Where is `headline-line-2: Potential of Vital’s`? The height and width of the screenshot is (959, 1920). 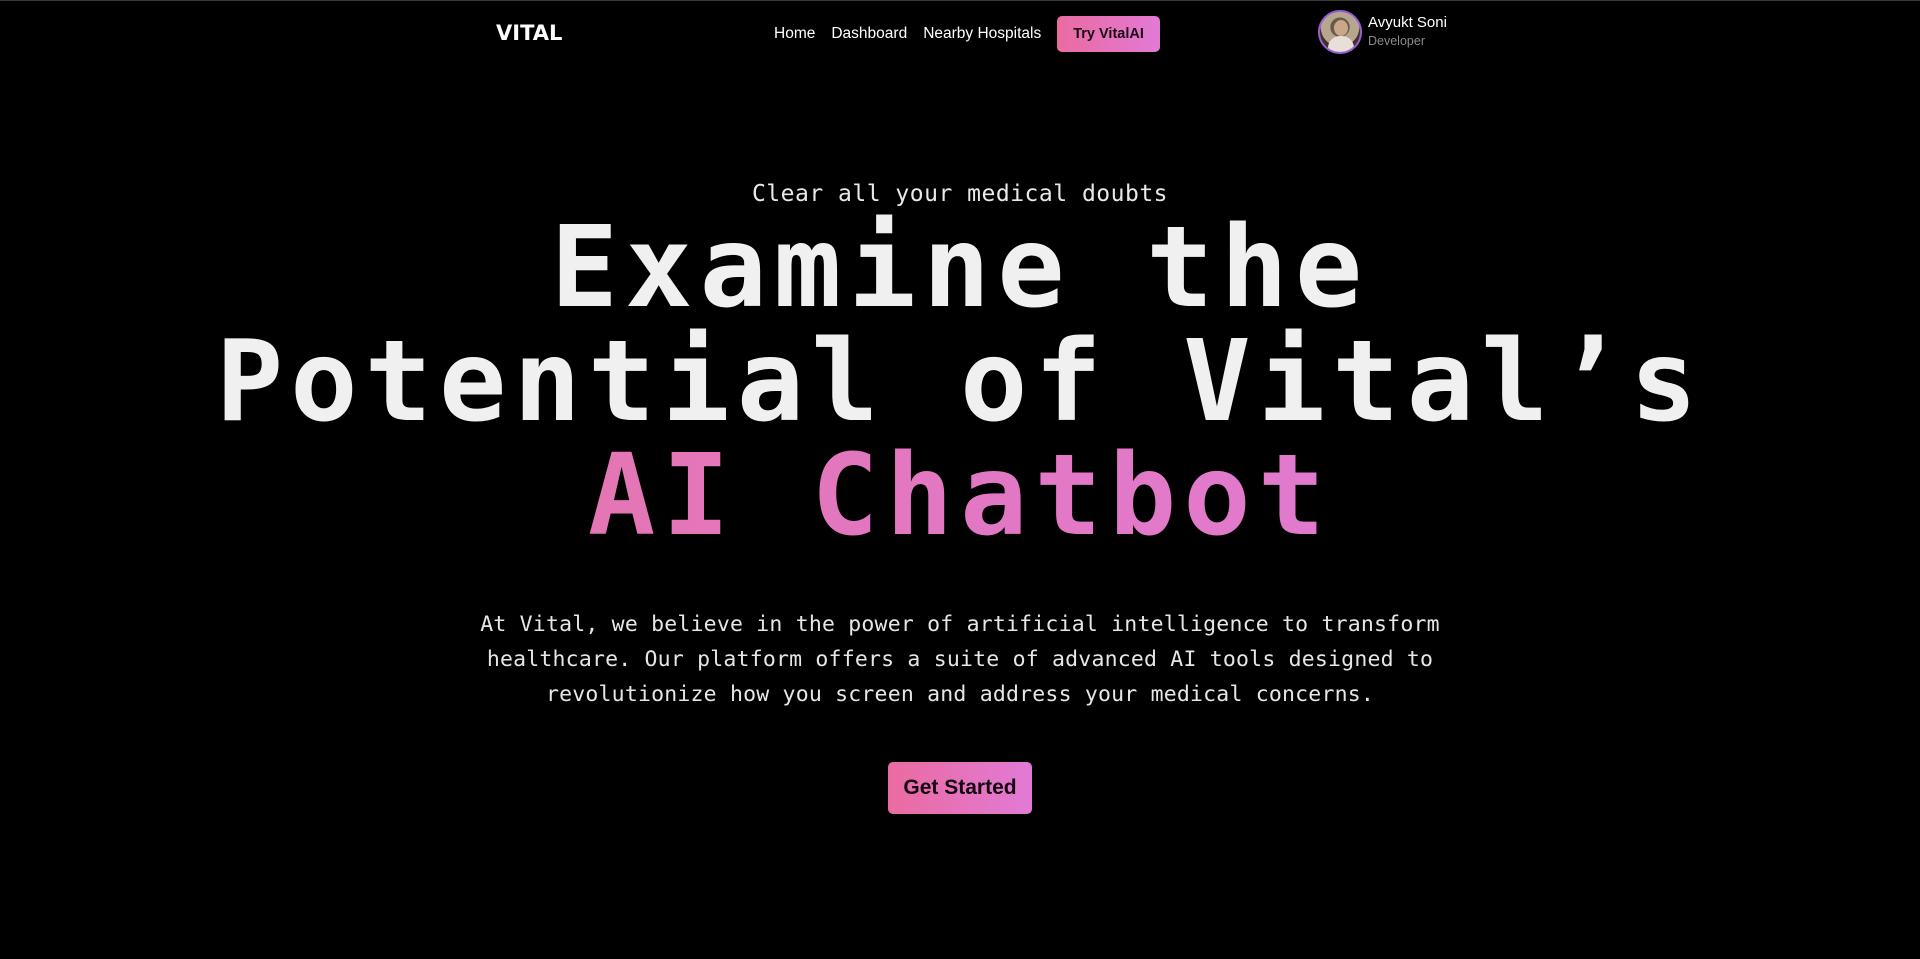 headline-line-2: Potential of Vital’s is located at coordinates (960, 382).